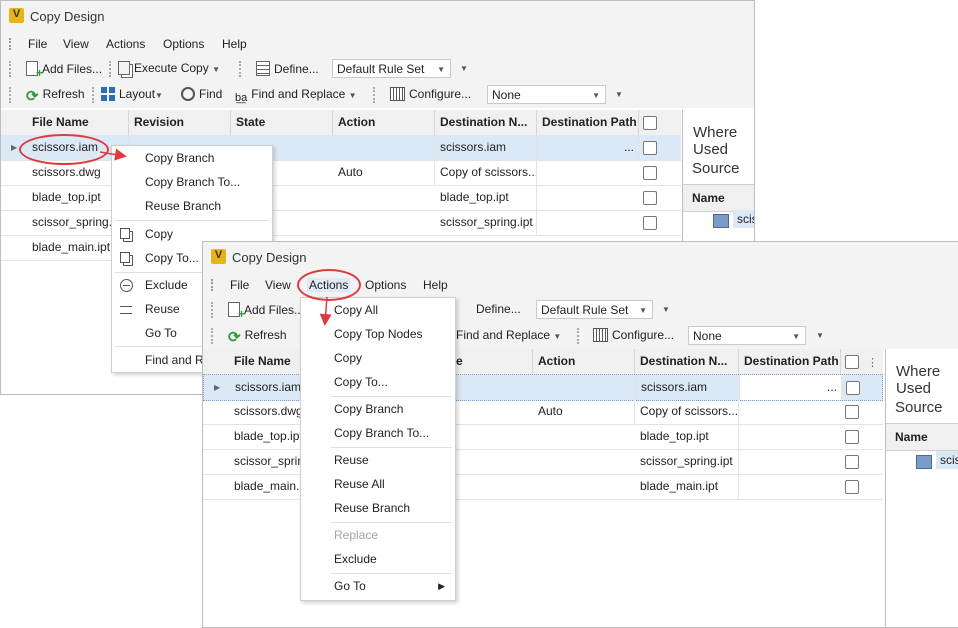 The image size is (958, 628). Describe the element at coordinates (113, 154) in the screenshot. I see `arrow-to-context-menu` at that location.